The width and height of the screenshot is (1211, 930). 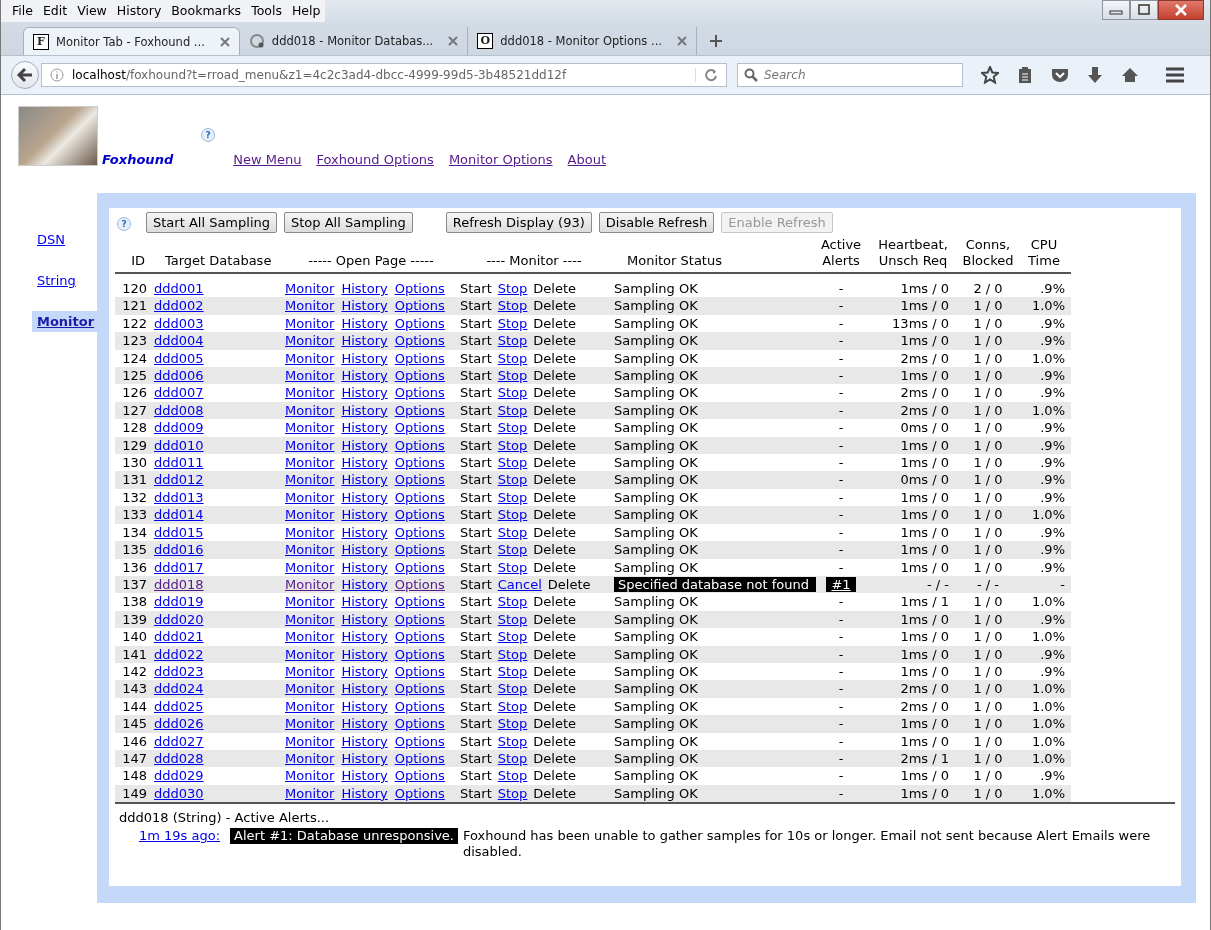 I want to click on menu-item: Edit, so click(x=55, y=12).